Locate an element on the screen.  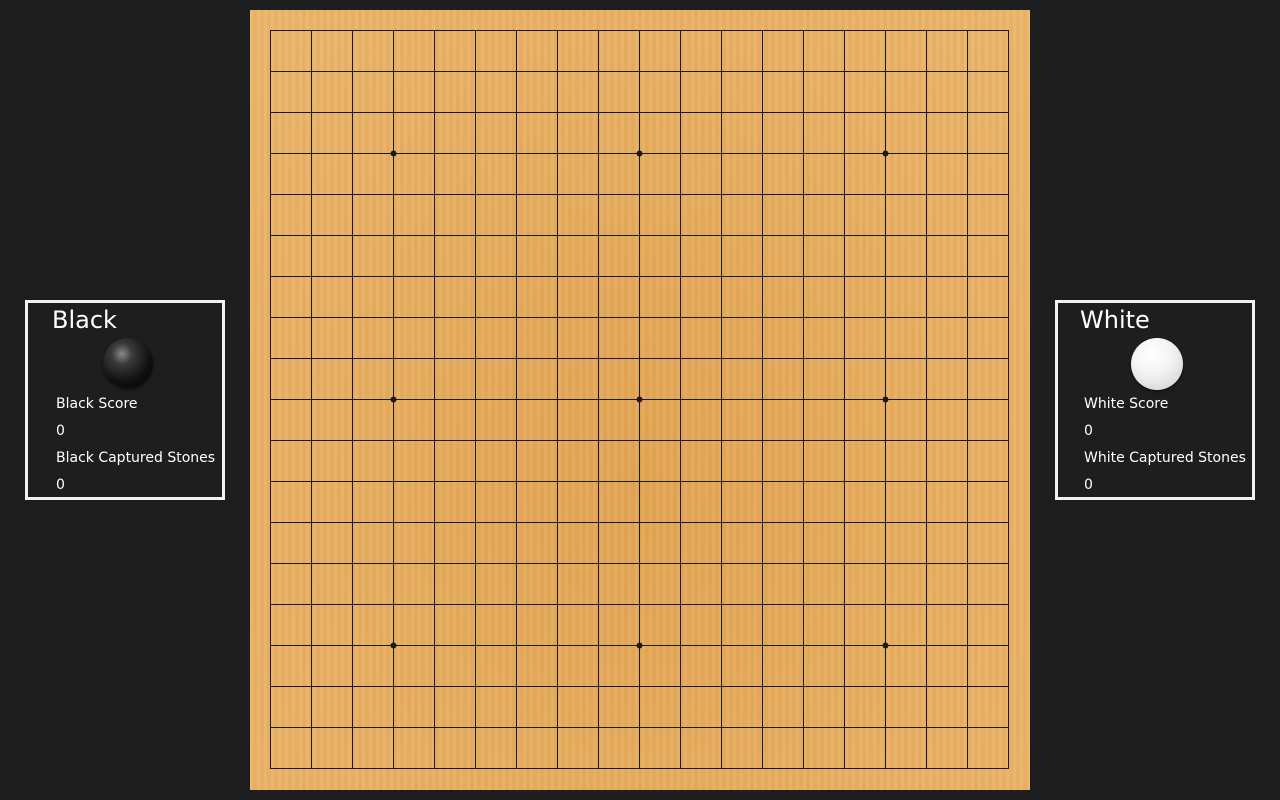
black-player-name: Black is located at coordinates (84, 320).